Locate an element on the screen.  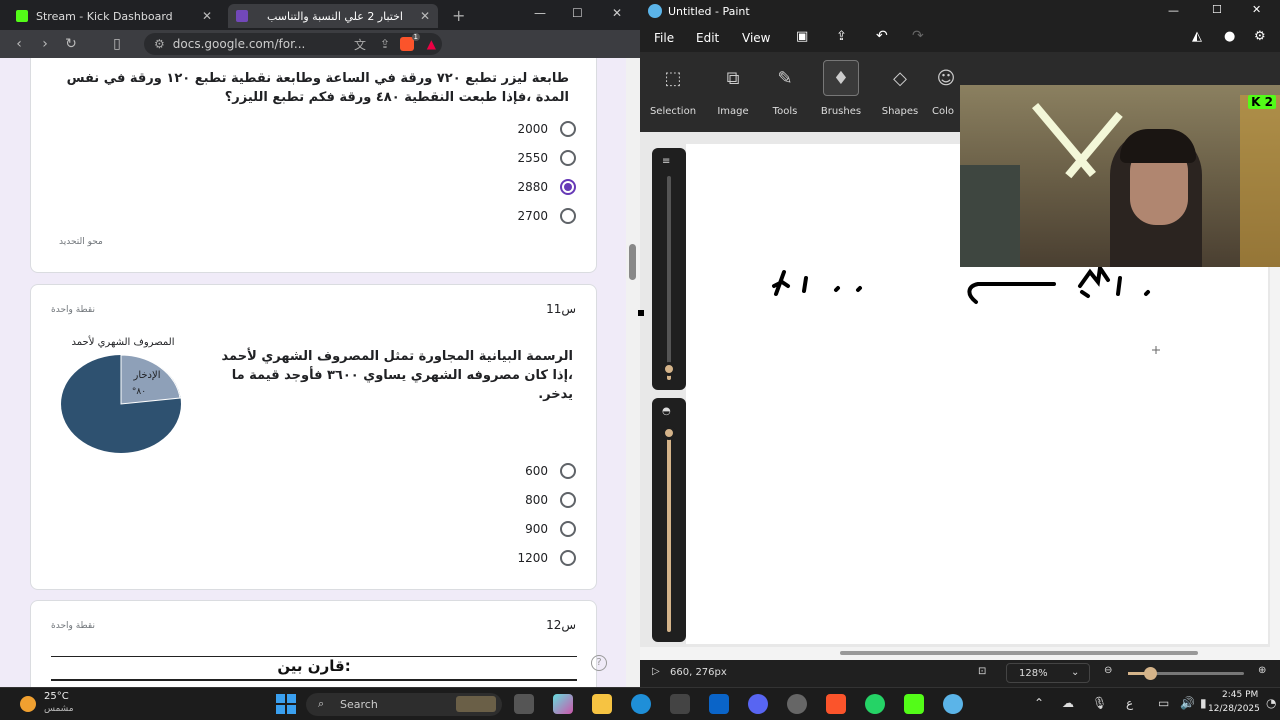
zoom-slider-thumb is located at coordinates (1150, 673).